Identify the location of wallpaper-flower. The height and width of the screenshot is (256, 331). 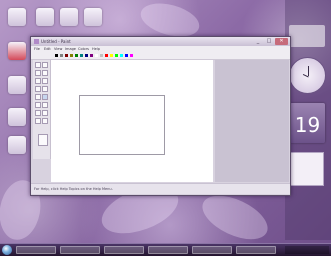
(235, 217).